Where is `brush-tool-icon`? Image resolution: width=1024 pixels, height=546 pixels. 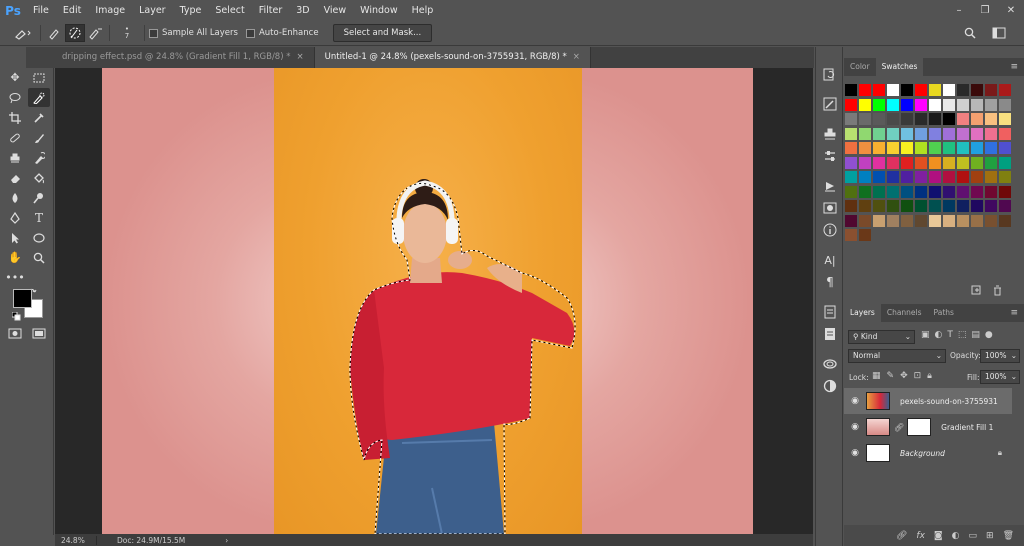
brush-tool-icon is located at coordinates (39, 137).